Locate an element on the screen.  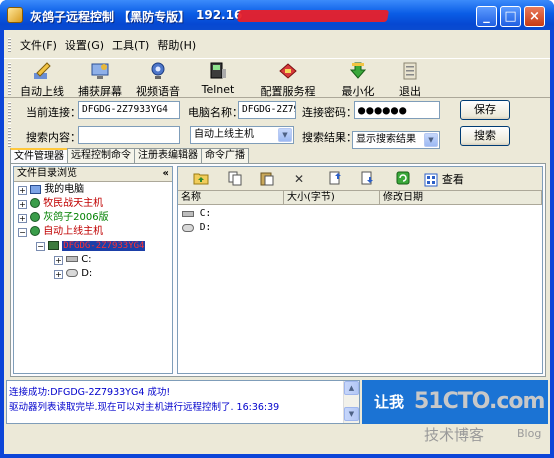
copy-icon is located at coordinates (235, 178).